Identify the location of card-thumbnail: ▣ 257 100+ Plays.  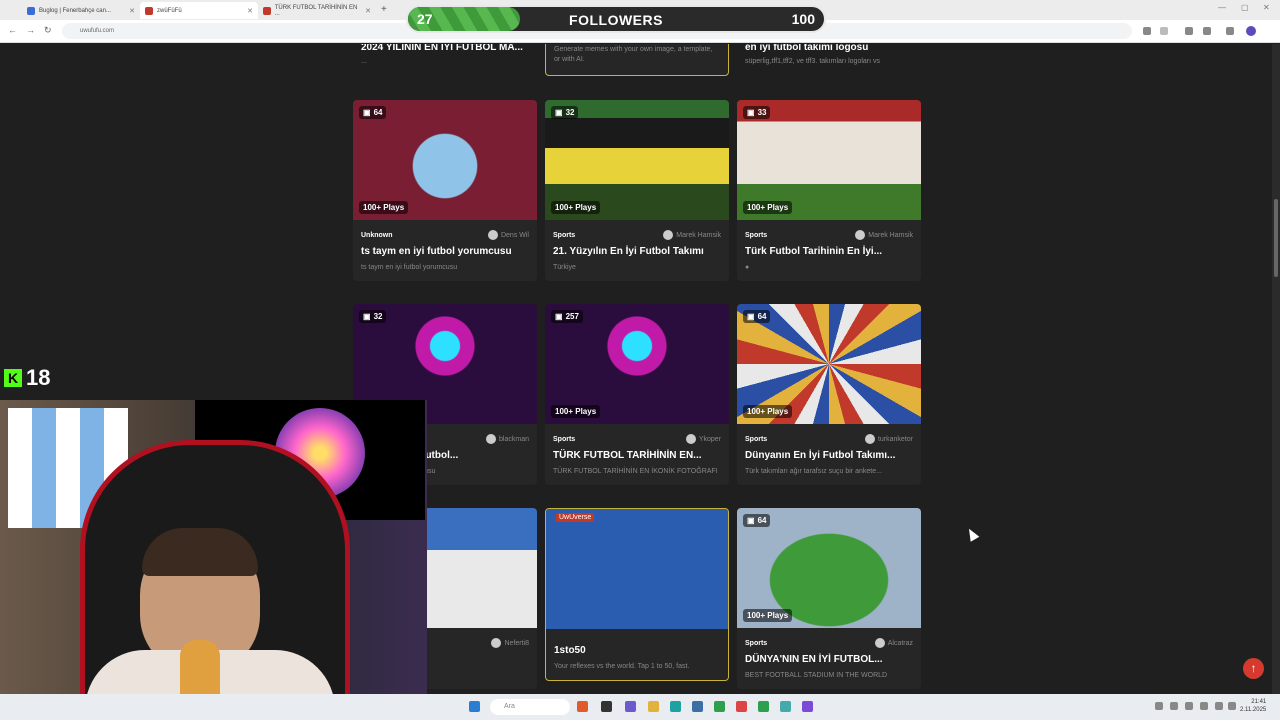
(637, 364).